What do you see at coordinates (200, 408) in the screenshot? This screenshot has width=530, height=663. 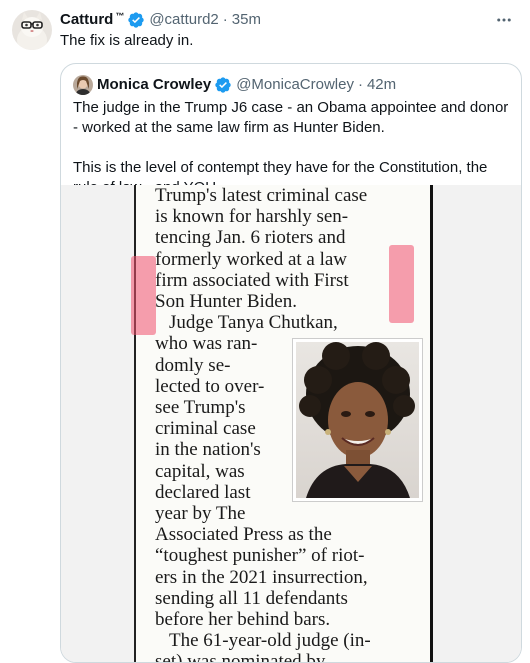 I see `clipping-line: see Trump's` at bounding box center [200, 408].